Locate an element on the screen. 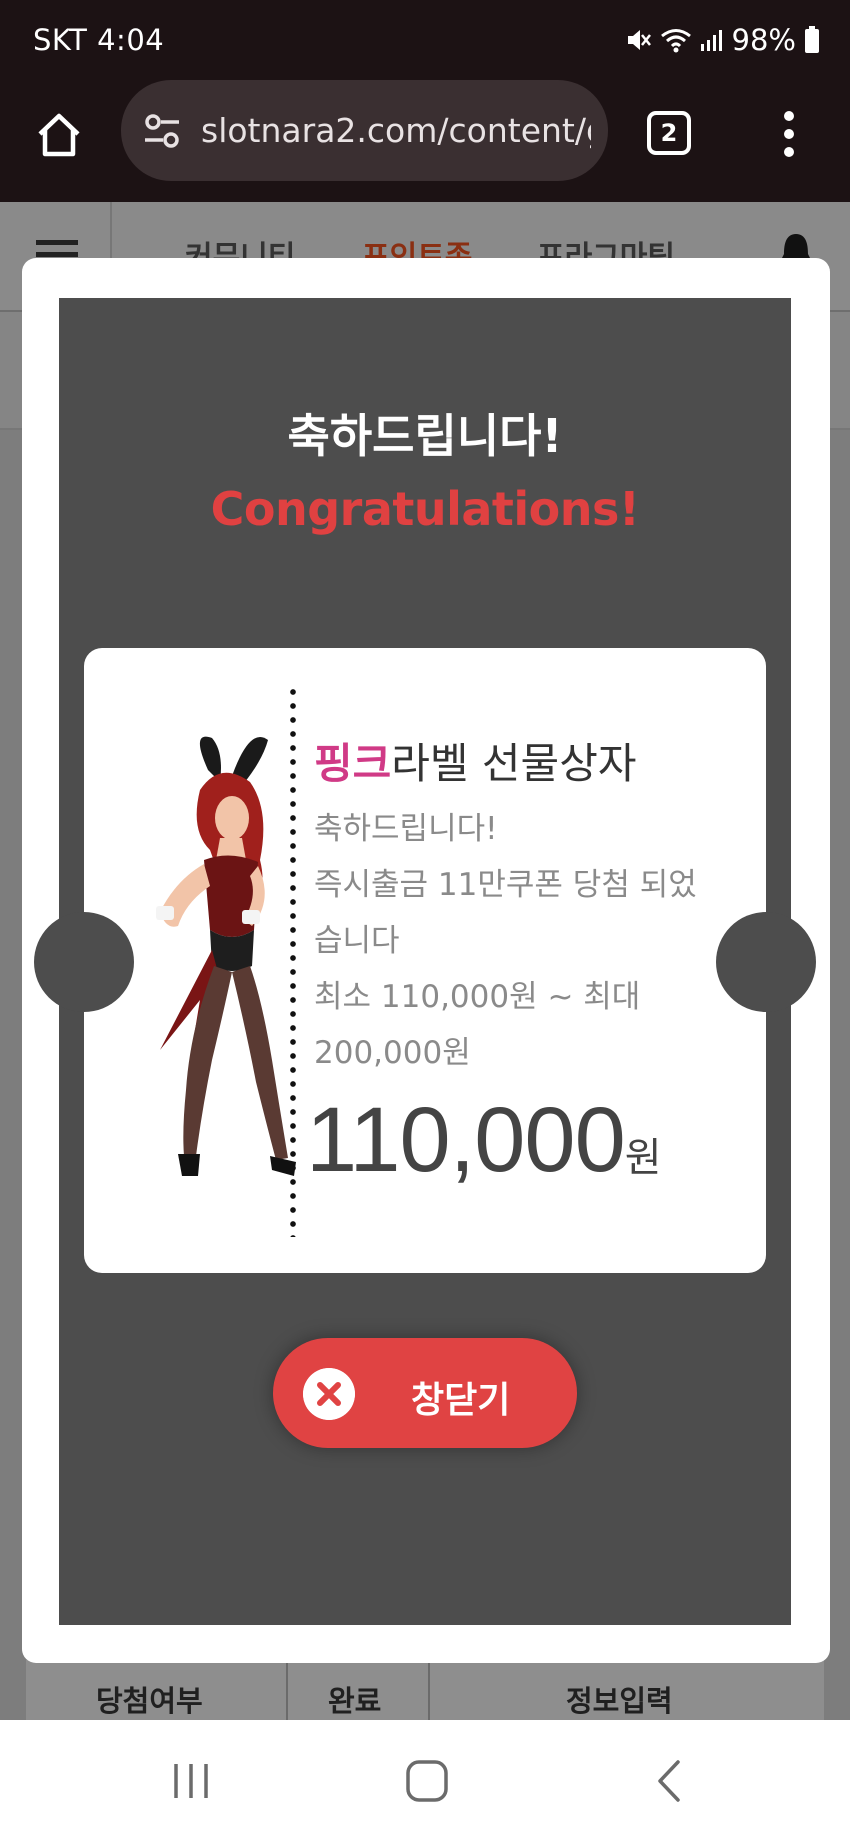 Image resolution: width=850 pixels, height=1842 pixels. ticket-line: 축하드립니다! is located at coordinates (406, 829).